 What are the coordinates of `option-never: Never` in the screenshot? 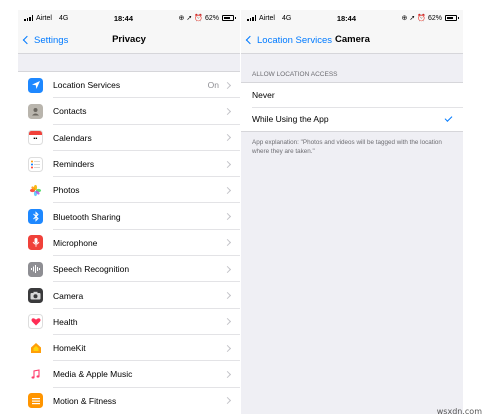 It's located at (352, 95).